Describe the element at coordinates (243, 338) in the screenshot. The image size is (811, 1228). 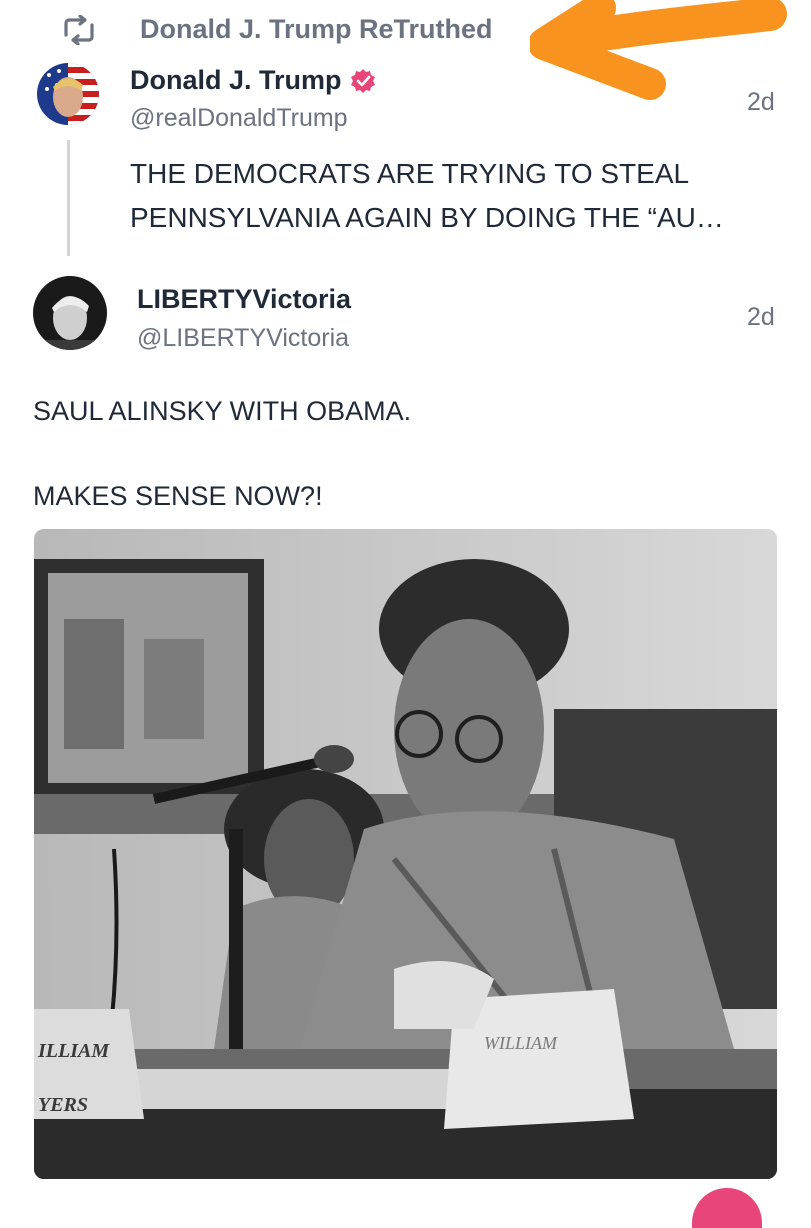
I see `author-handle: @LIBERTYVictoria` at that location.